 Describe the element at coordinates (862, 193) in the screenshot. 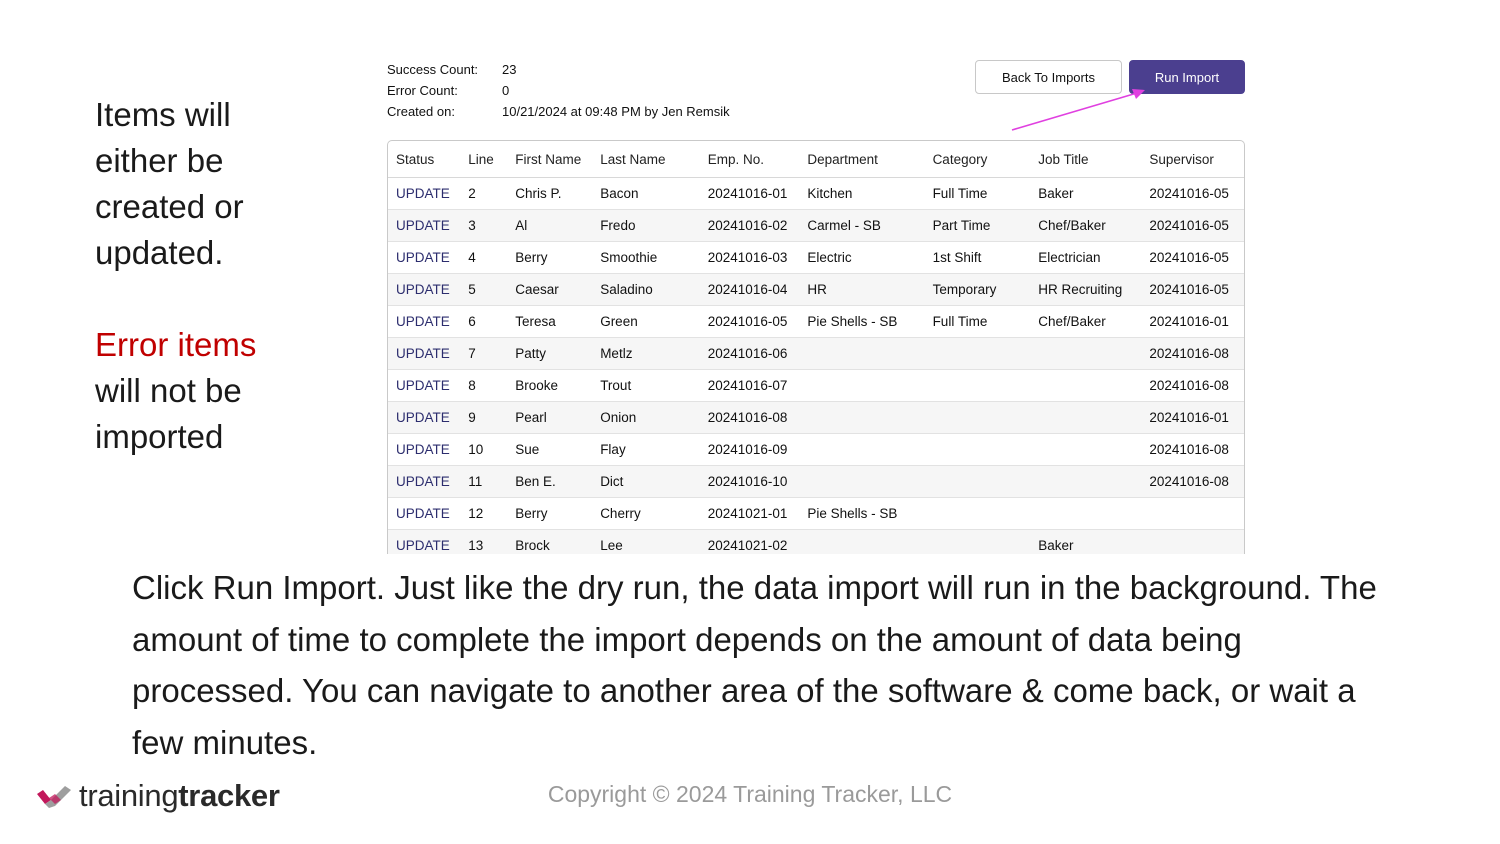

I see `table-cell: Kitchen` at that location.